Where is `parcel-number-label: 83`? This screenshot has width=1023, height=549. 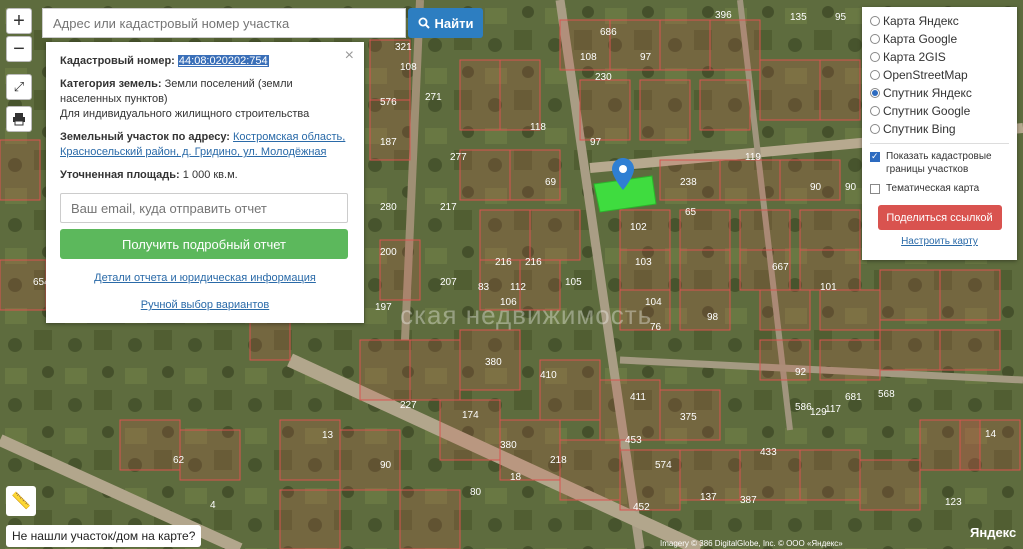 parcel-number-label: 83 is located at coordinates (484, 287).